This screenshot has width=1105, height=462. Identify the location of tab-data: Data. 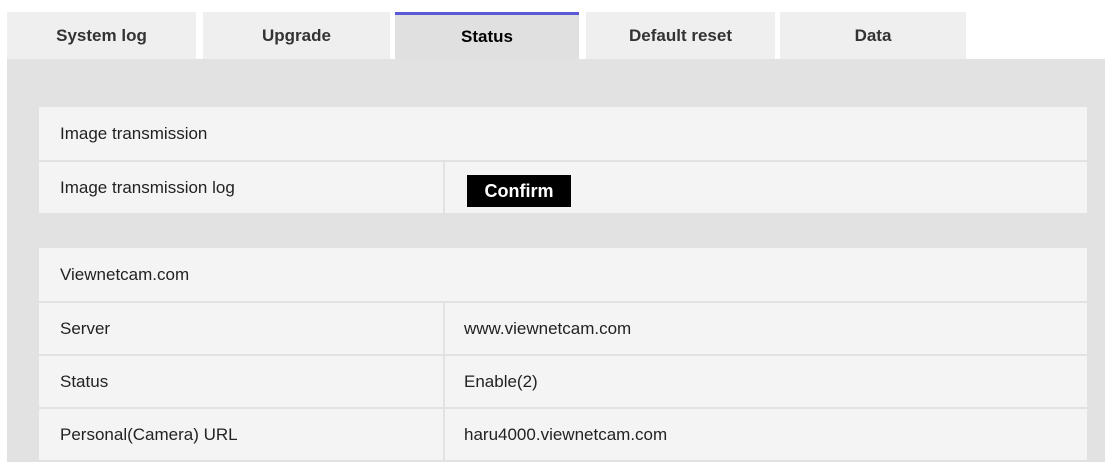
(873, 35).